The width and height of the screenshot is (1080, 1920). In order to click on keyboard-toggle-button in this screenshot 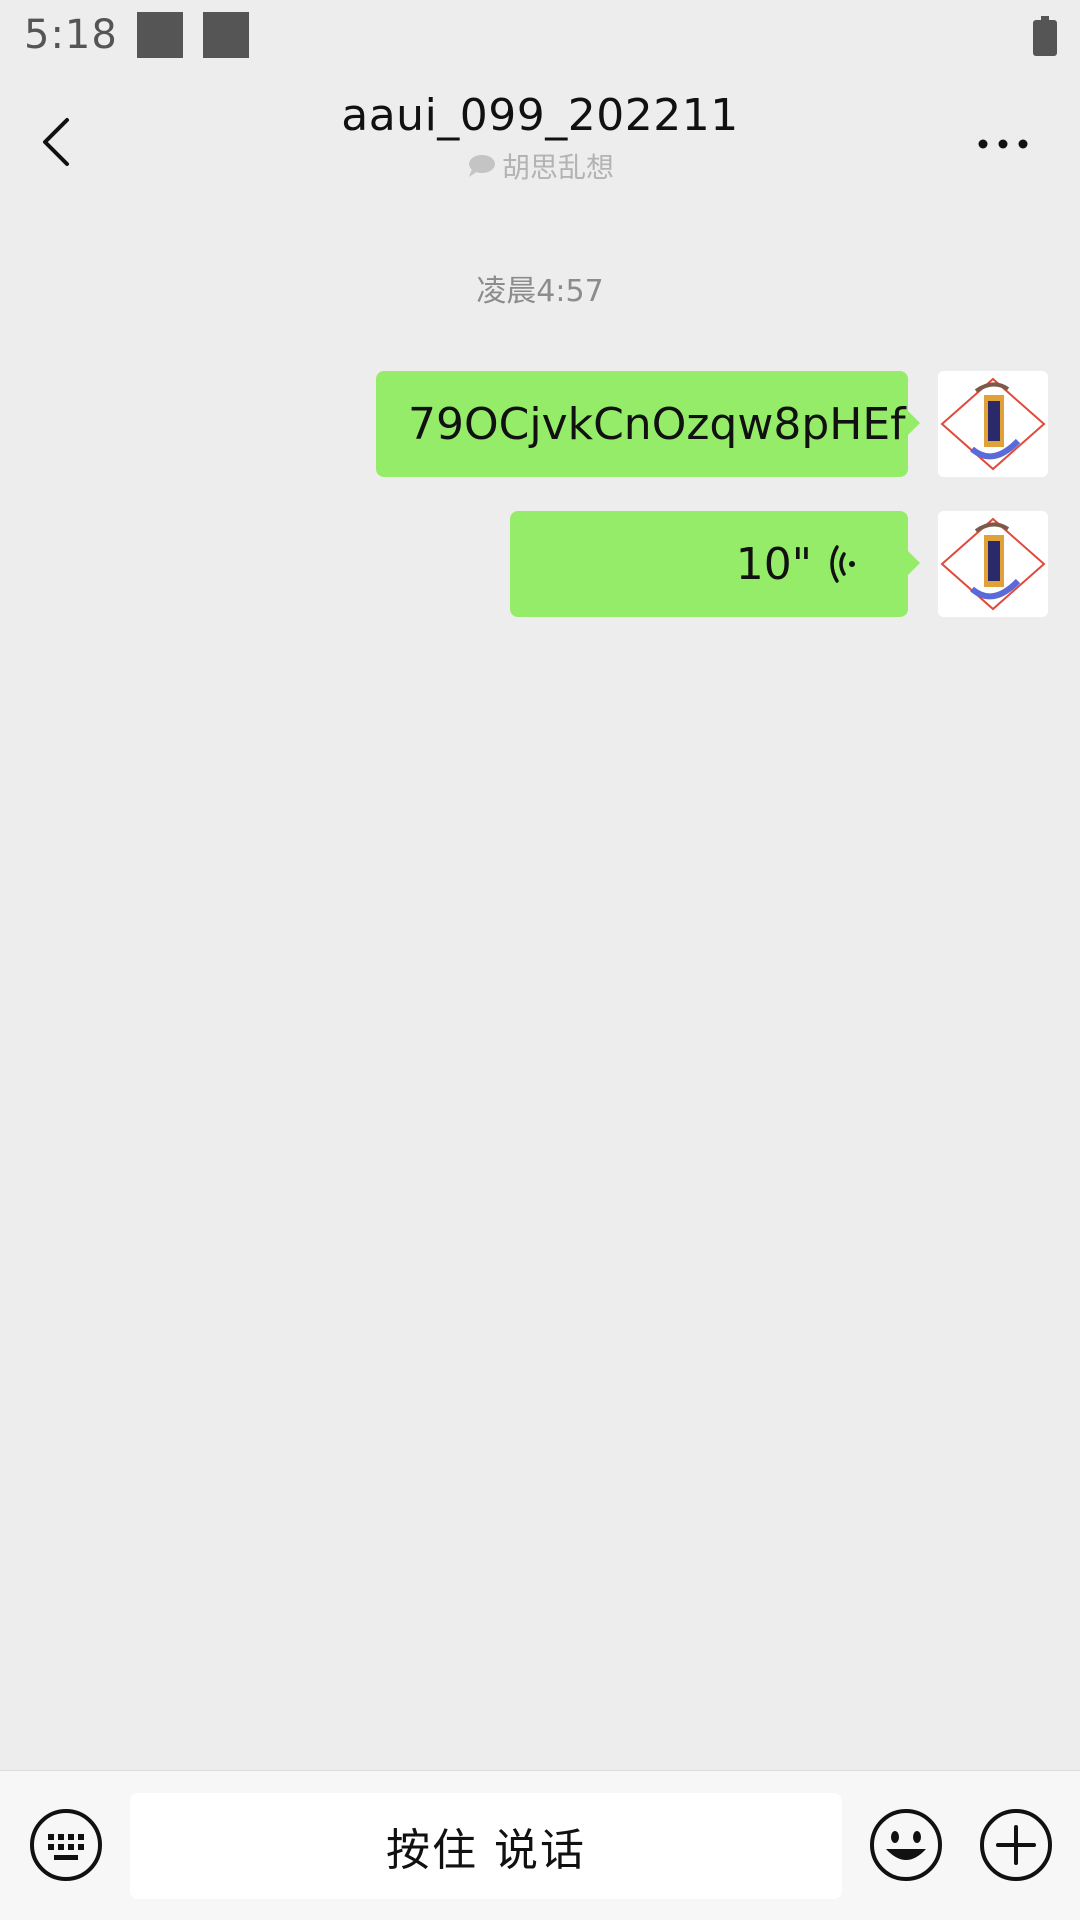, I will do `click(66, 1845)`.